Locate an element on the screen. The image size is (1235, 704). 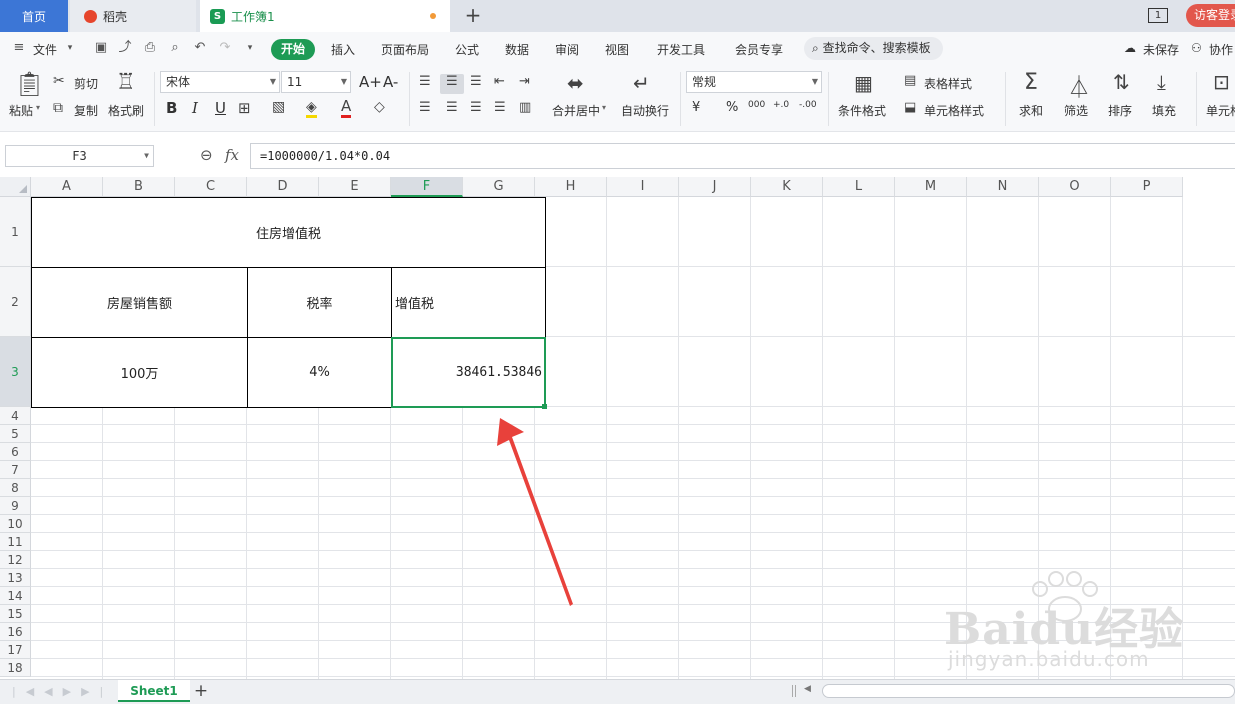
row-header-5: 5 is located at coordinates (15, 434).